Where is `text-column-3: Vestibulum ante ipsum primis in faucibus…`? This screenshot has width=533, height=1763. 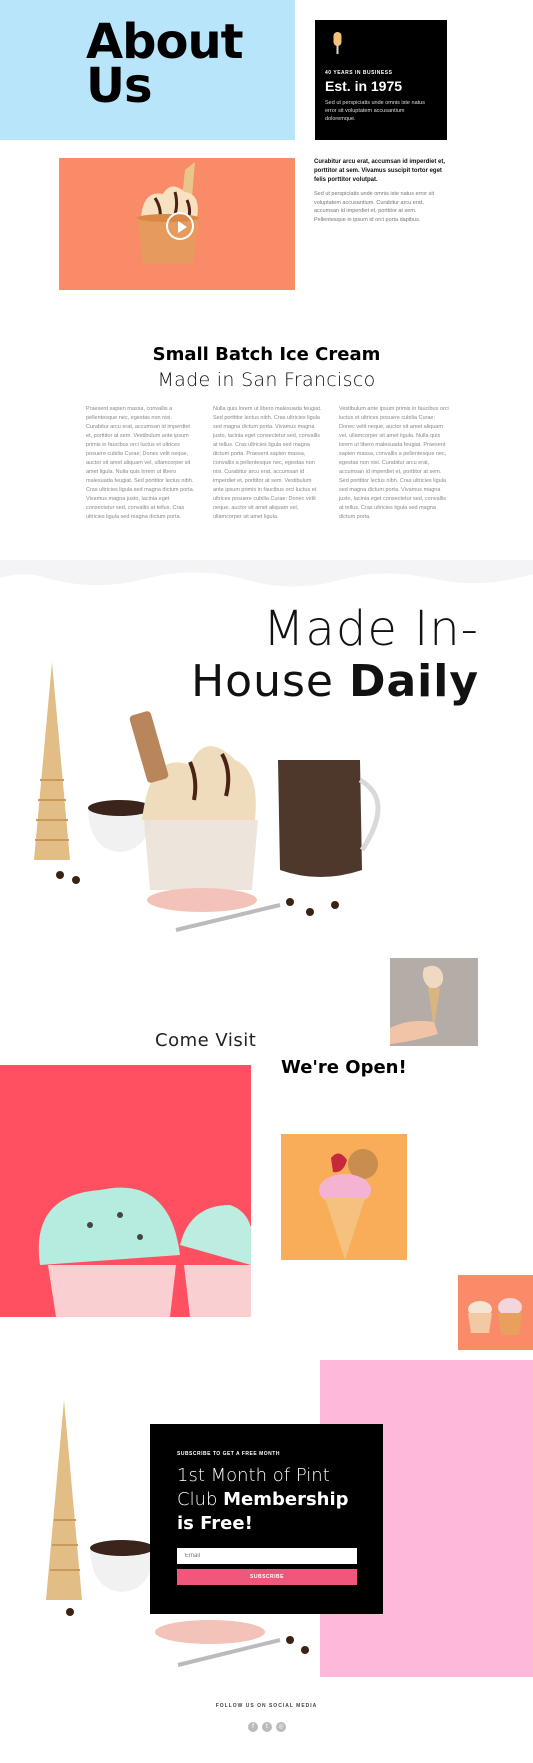
text-column-3: Vestibulum ante ipsum primis in faucibus… is located at coordinates (394, 463).